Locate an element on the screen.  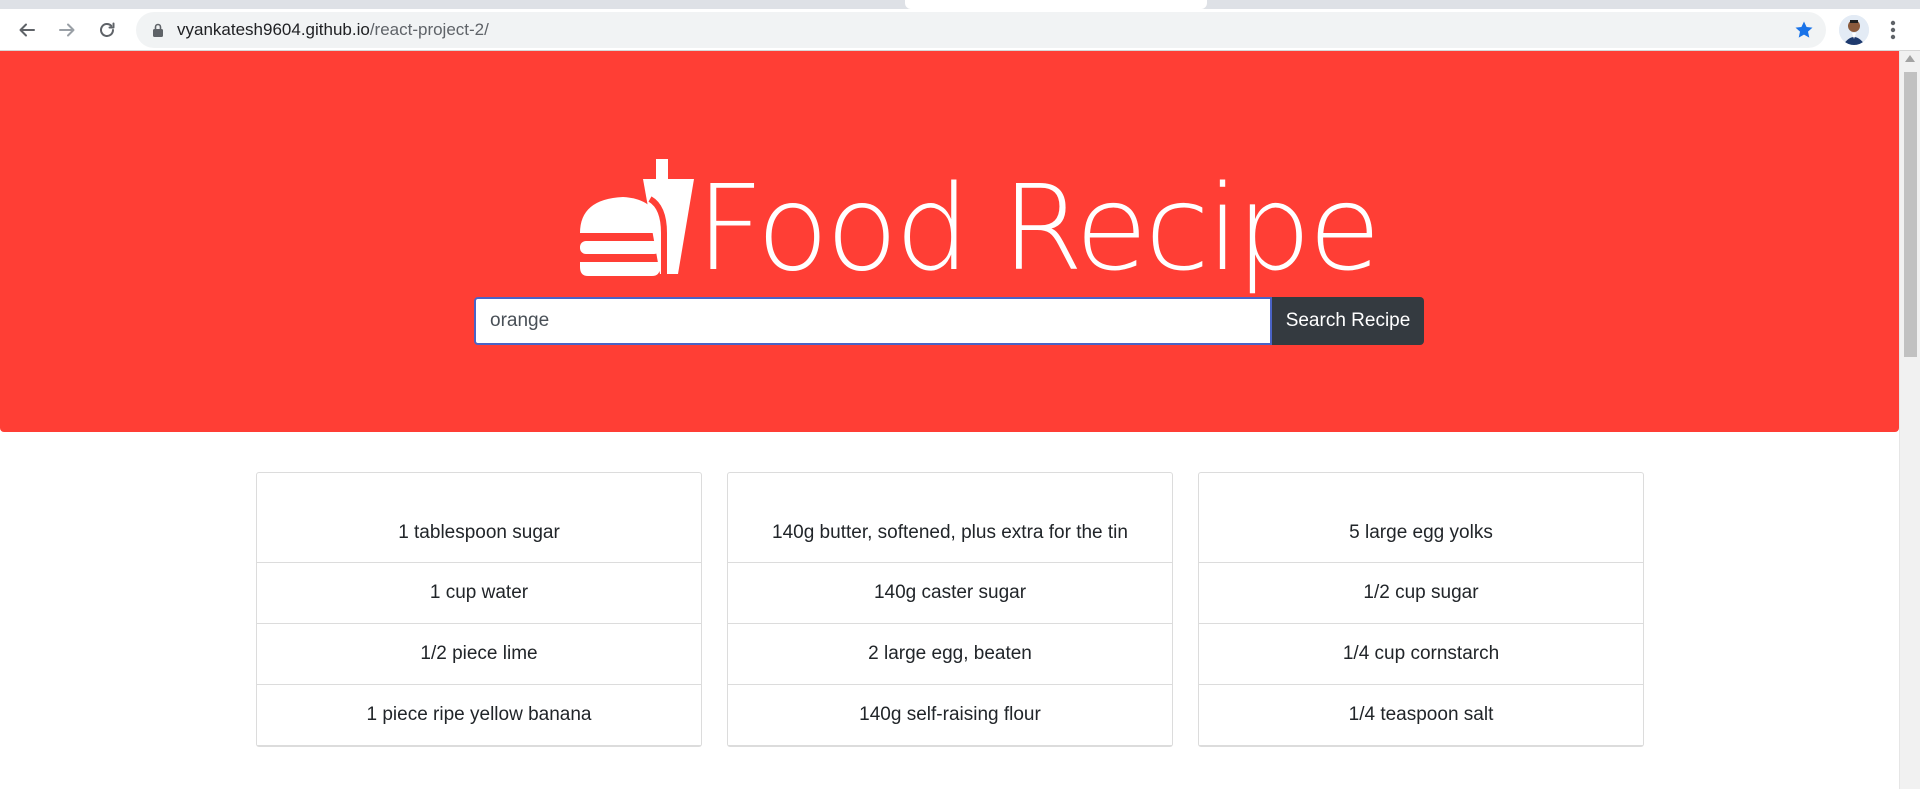
profile-avatar is located at coordinates (1854, 30).